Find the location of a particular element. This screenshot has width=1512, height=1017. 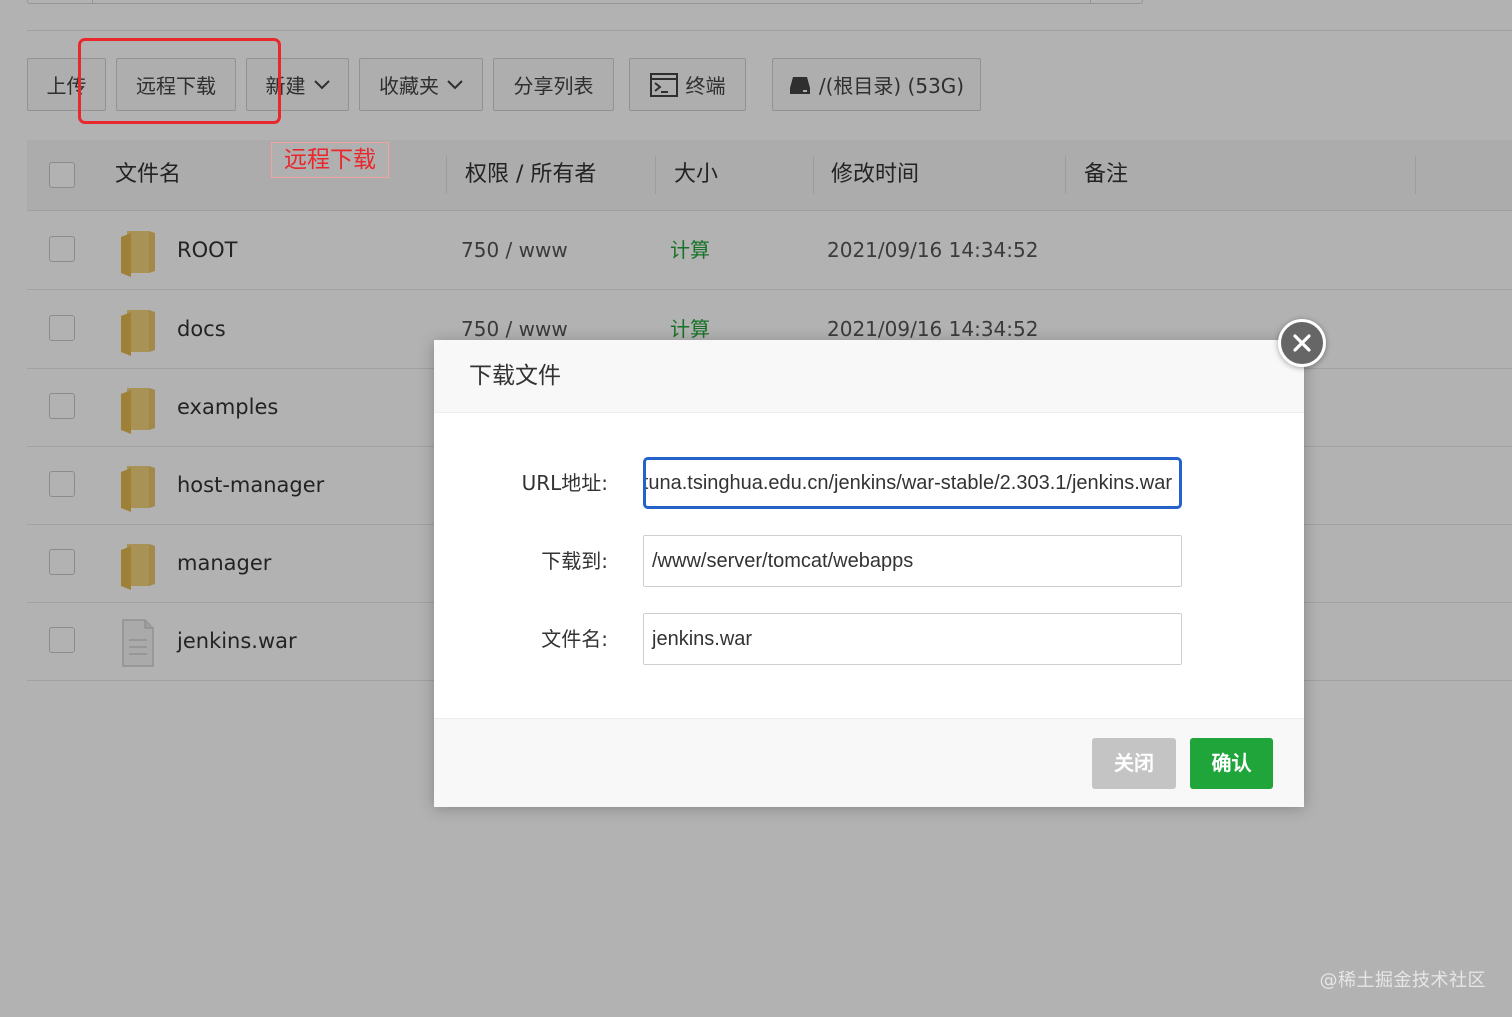

watermark: @稀土掘金技术社区 is located at coordinates (1402, 980).